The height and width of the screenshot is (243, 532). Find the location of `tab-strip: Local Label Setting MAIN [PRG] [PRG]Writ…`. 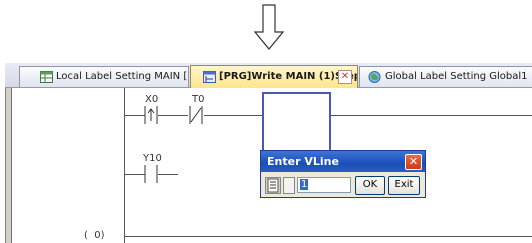

tab-strip: Local Label Setting MAIN [PRG] [PRG]Writ… is located at coordinates (268, 75).